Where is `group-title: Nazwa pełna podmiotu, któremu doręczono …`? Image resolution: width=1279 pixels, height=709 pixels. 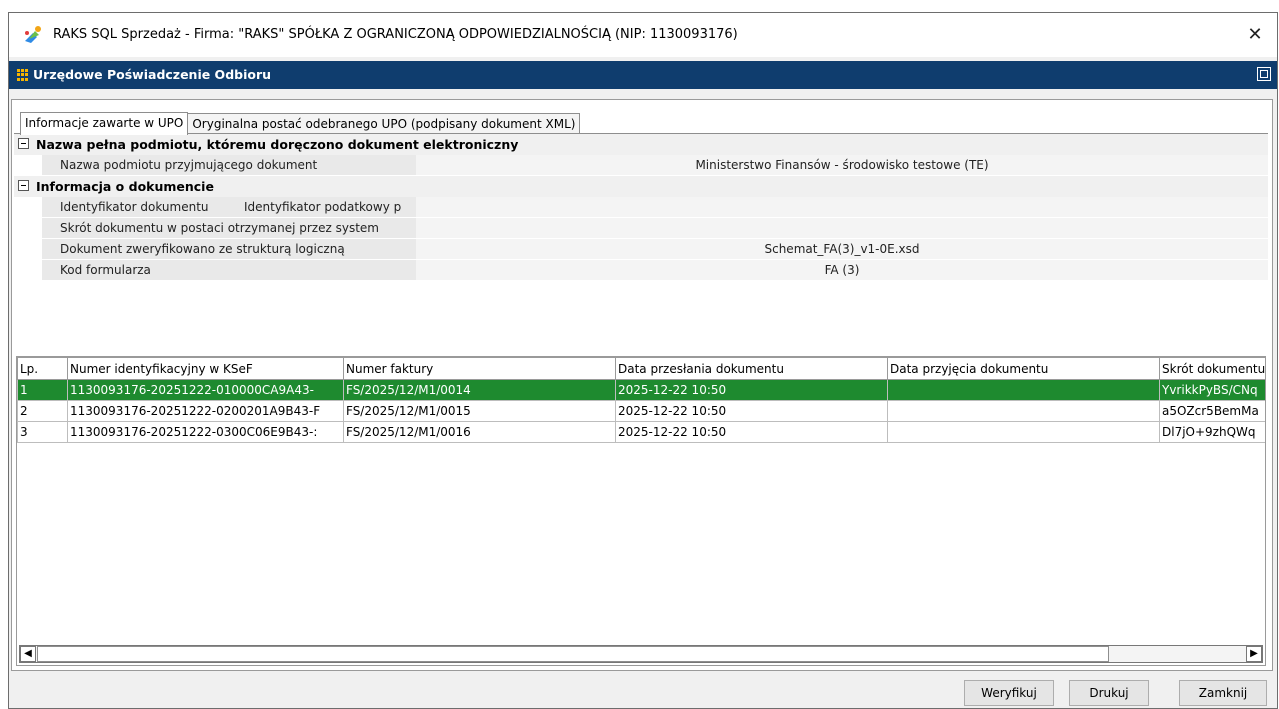 group-title: Nazwa pełna podmiotu, któremu doręczono … is located at coordinates (277, 144).